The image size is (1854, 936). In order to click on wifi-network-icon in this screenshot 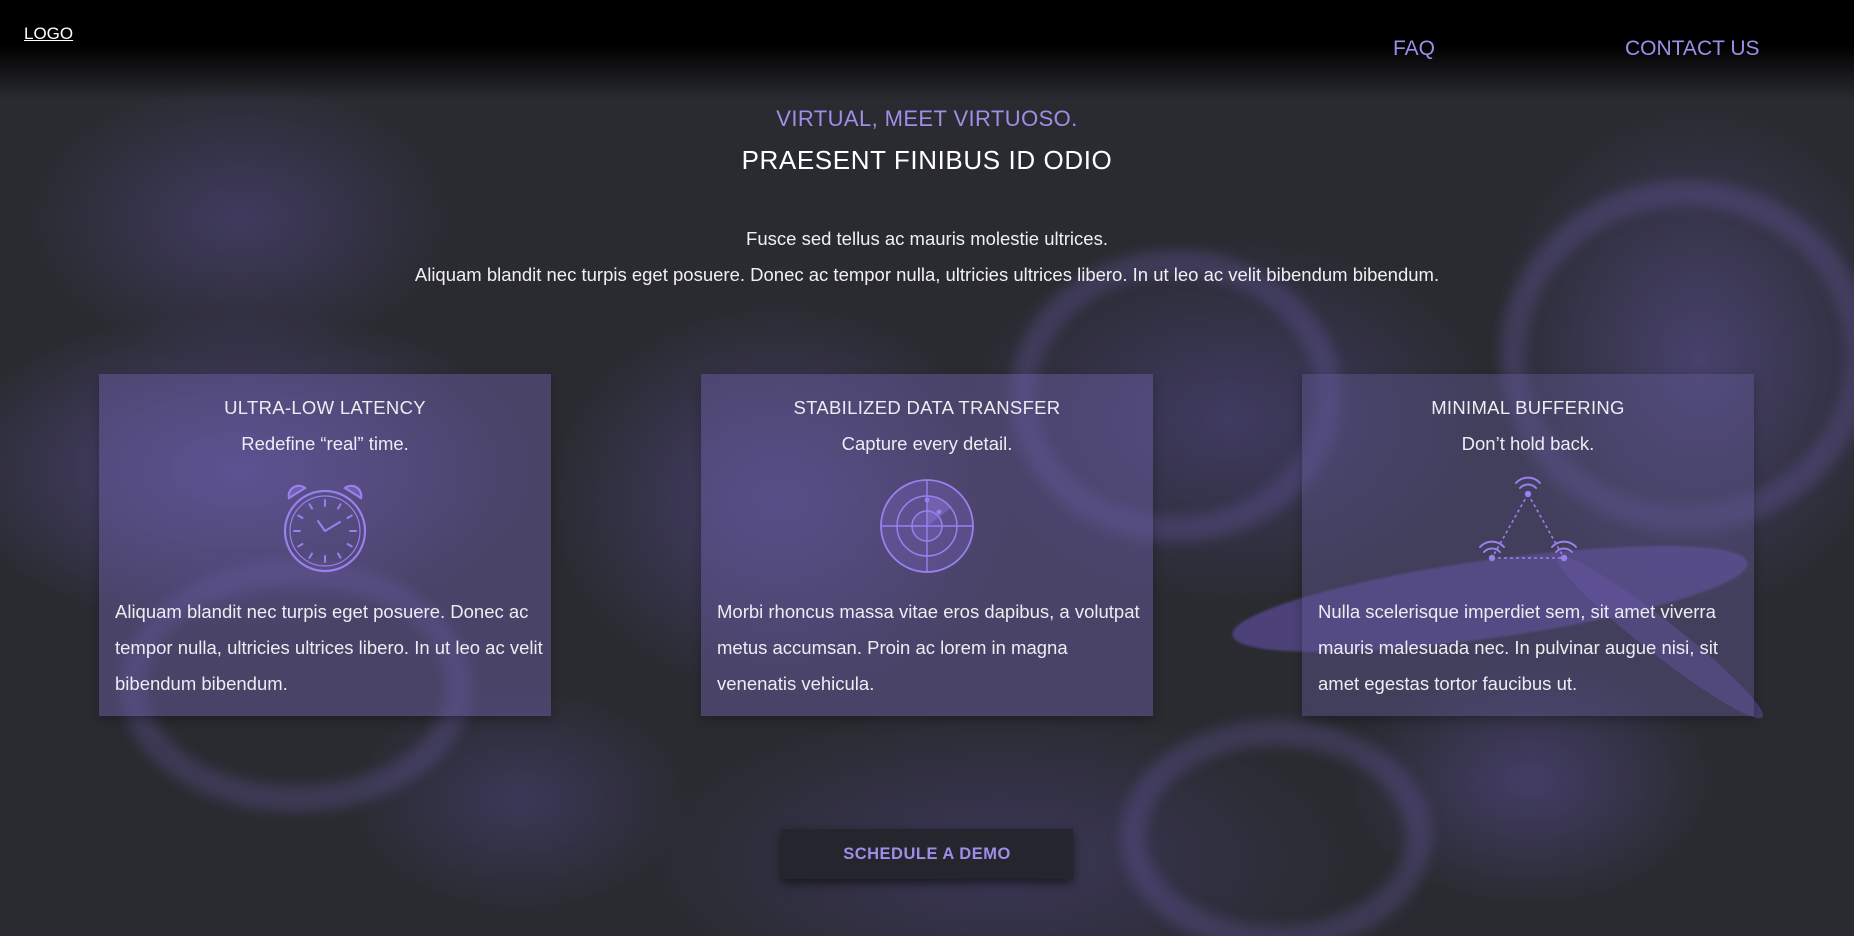, I will do `click(1528, 526)`.